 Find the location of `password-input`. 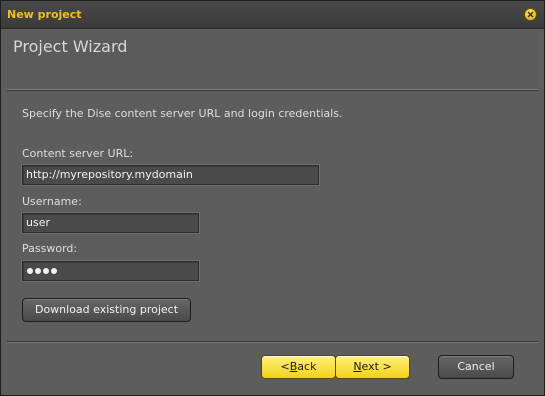

password-input is located at coordinates (110, 271).